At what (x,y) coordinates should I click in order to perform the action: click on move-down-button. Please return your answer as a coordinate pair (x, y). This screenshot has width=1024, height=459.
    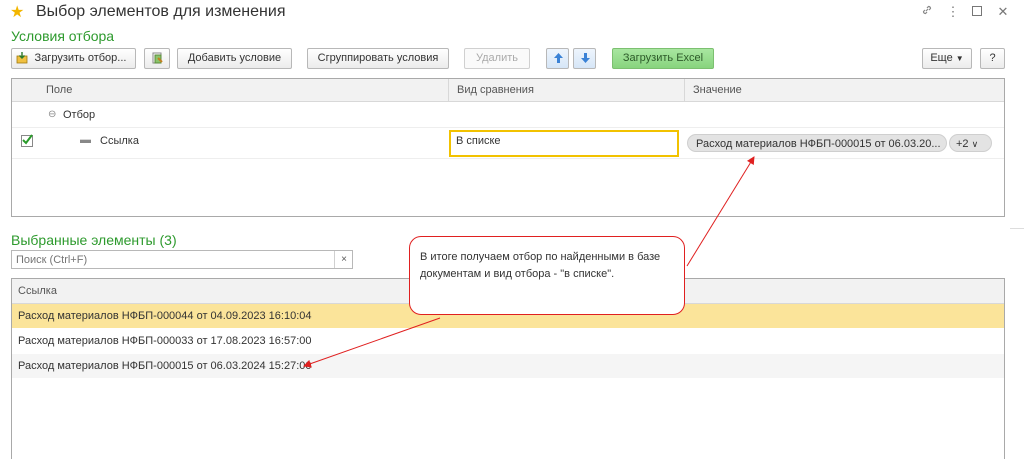
    Looking at the image, I should click on (584, 58).